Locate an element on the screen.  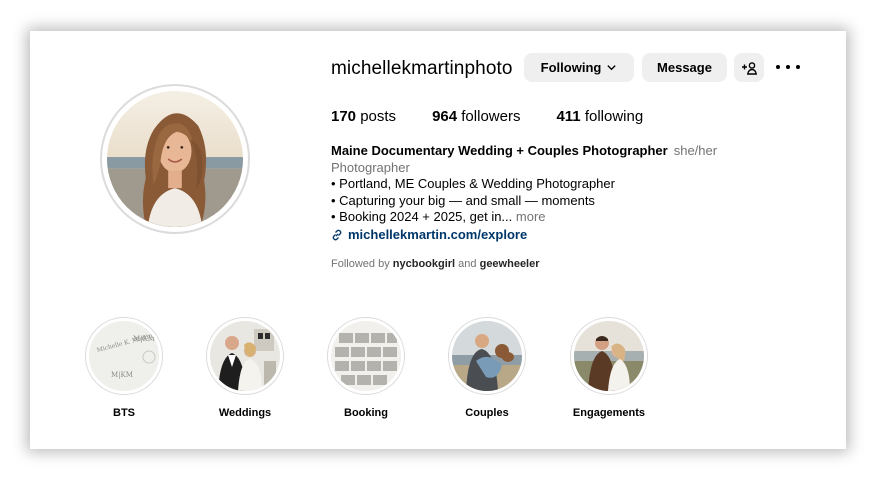
followed-by-user: nycbookgirl is located at coordinates (424, 264).